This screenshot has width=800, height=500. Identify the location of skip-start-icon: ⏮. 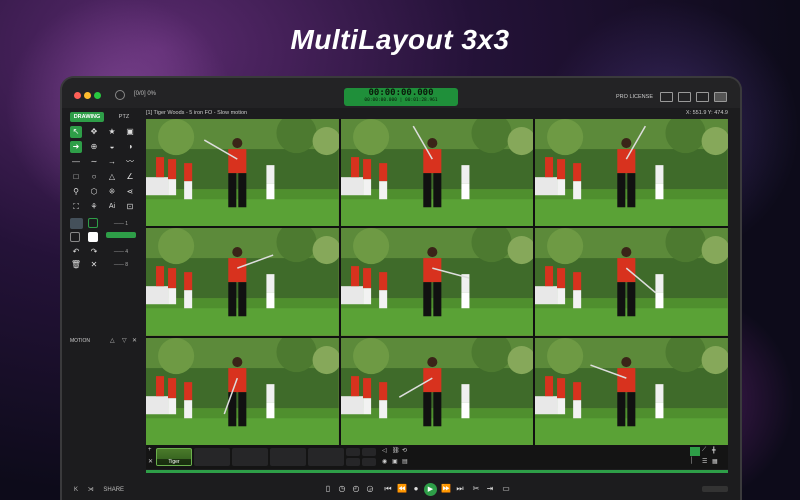
(388, 489).